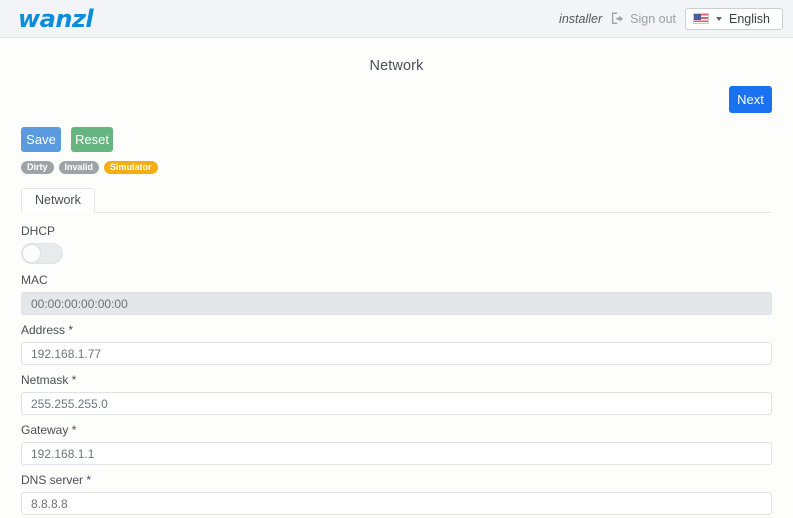 Image resolution: width=793 pixels, height=518 pixels. I want to click on address-label: Address *, so click(47, 330).